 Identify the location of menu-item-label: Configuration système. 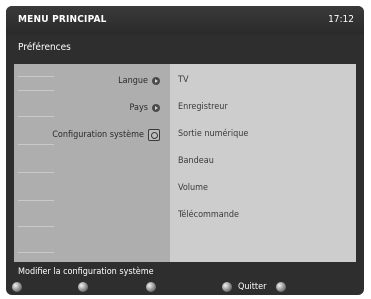
(98, 135).